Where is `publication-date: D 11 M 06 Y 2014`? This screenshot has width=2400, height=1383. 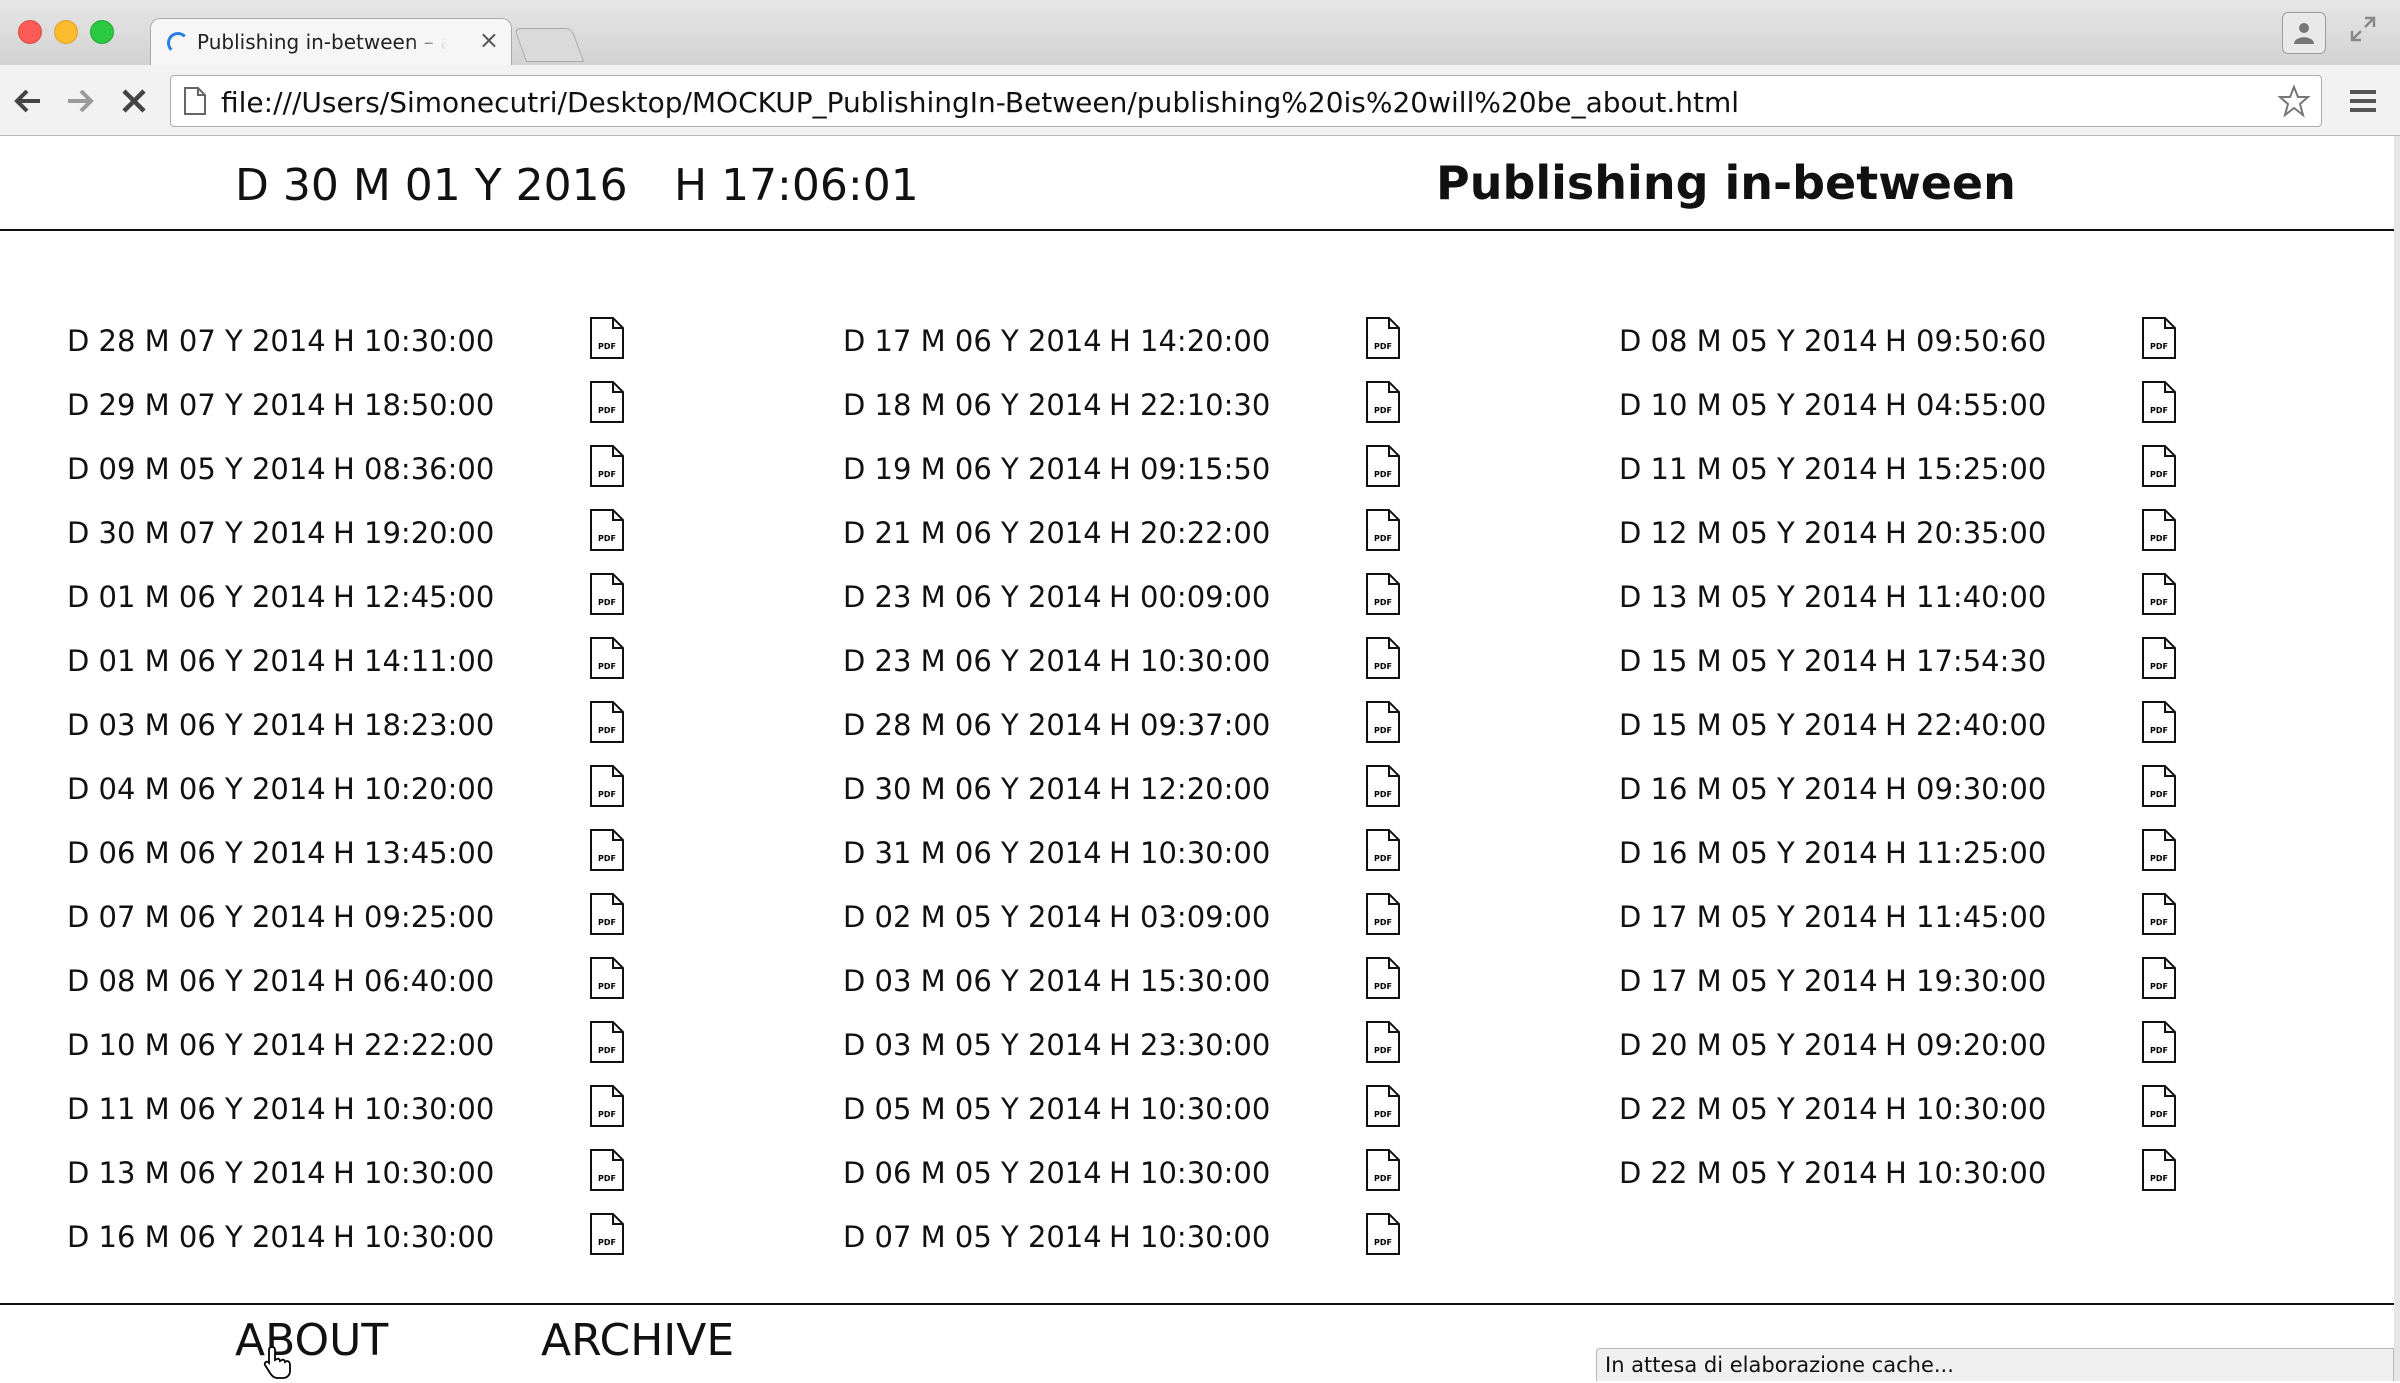 publication-date: D 11 M 06 Y 2014 is located at coordinates (196, 1109).